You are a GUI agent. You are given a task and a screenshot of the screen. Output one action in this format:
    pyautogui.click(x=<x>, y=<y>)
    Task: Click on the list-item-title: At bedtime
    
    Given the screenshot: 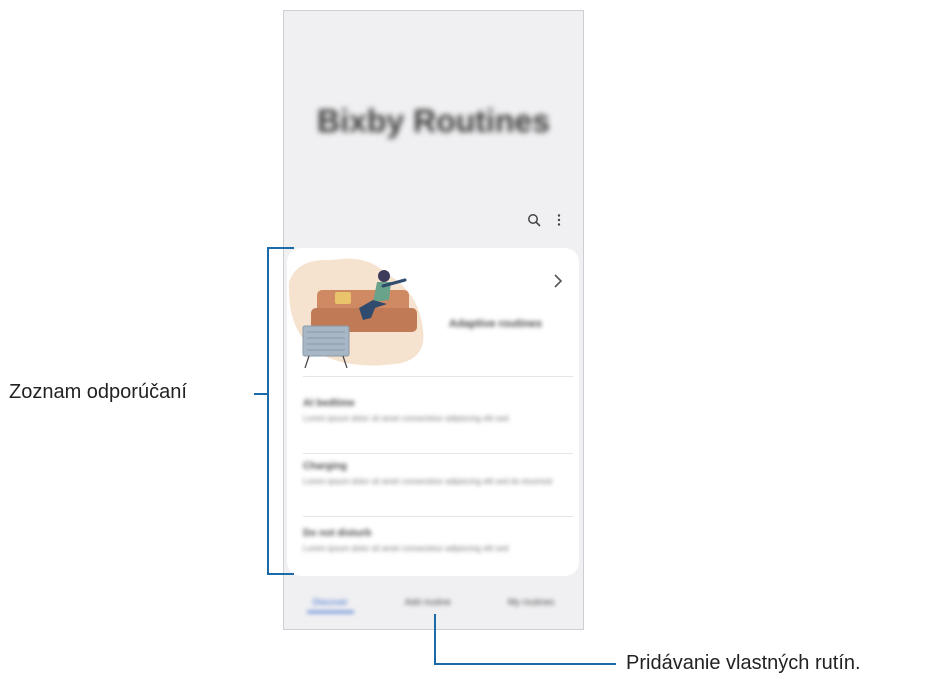 What is the action you would take?
    pyautogui.click(x=329, y=403)
    